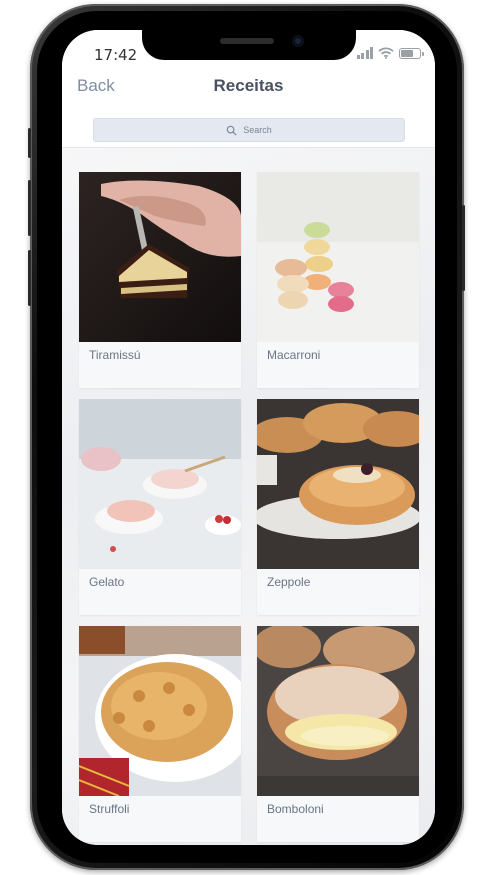 This screenshot has height=875, width=489. I want to click on page-title: Receitas, so click(248, 85).